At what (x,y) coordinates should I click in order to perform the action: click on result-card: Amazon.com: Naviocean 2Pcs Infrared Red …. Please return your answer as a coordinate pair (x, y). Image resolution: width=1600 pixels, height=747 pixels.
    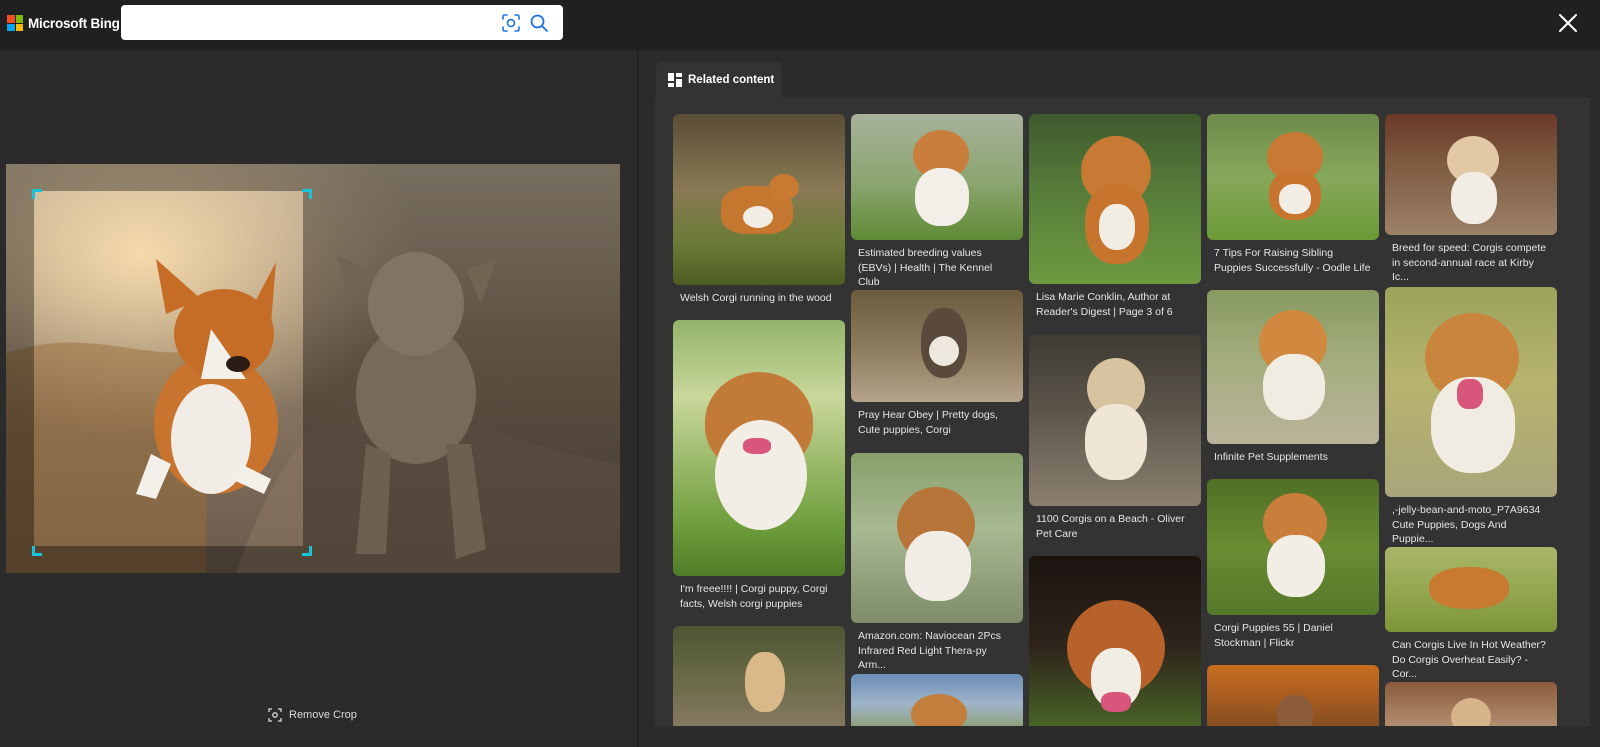
    Looking at the image, I should click on (937, 563).